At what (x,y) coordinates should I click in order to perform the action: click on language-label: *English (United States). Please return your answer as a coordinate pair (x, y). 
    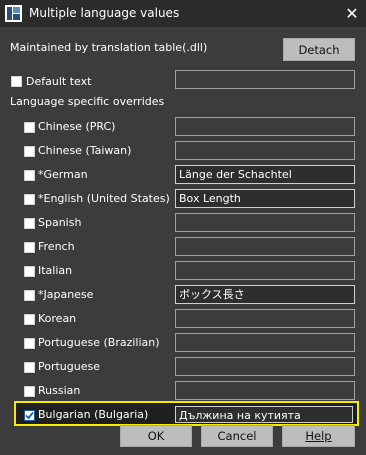
    Looking at the image, I should click on (104, 198).